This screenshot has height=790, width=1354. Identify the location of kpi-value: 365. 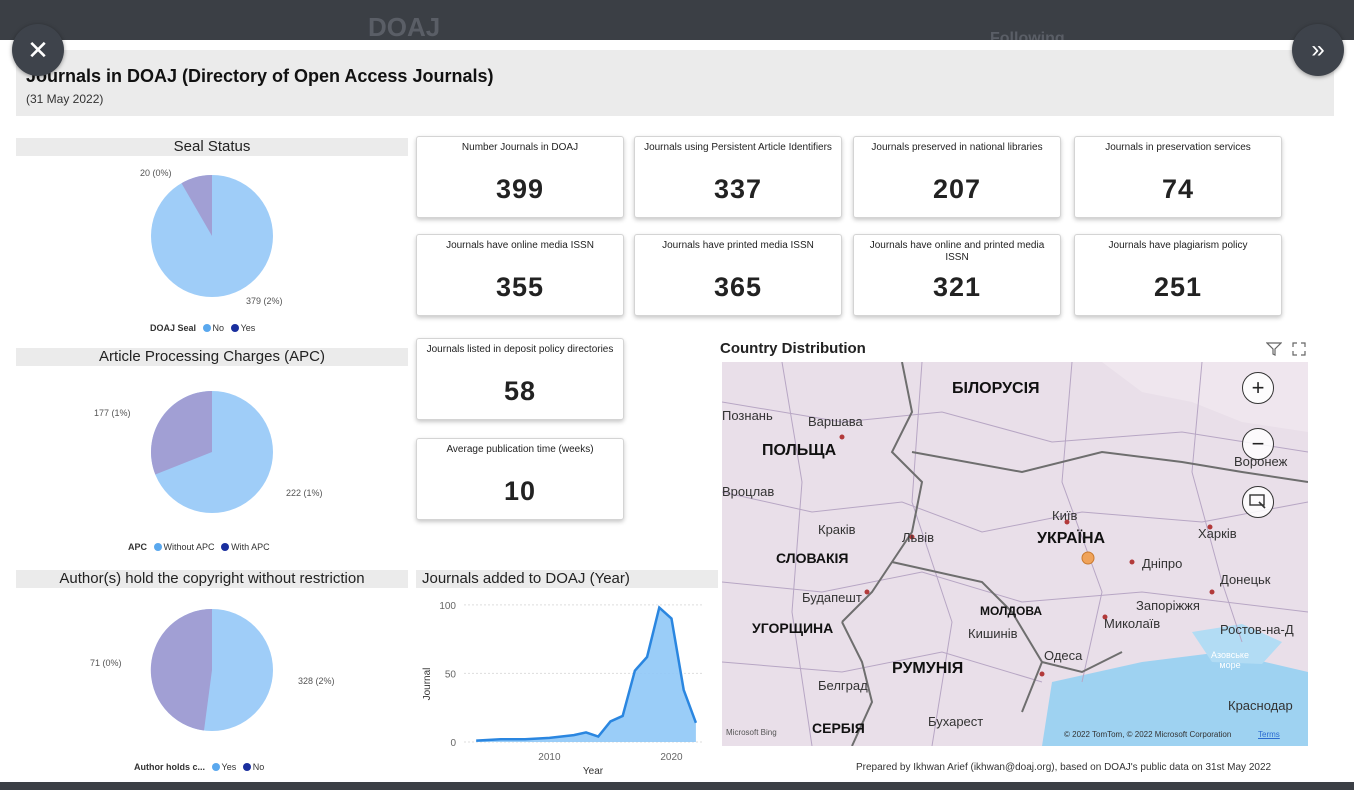
(738, 287).